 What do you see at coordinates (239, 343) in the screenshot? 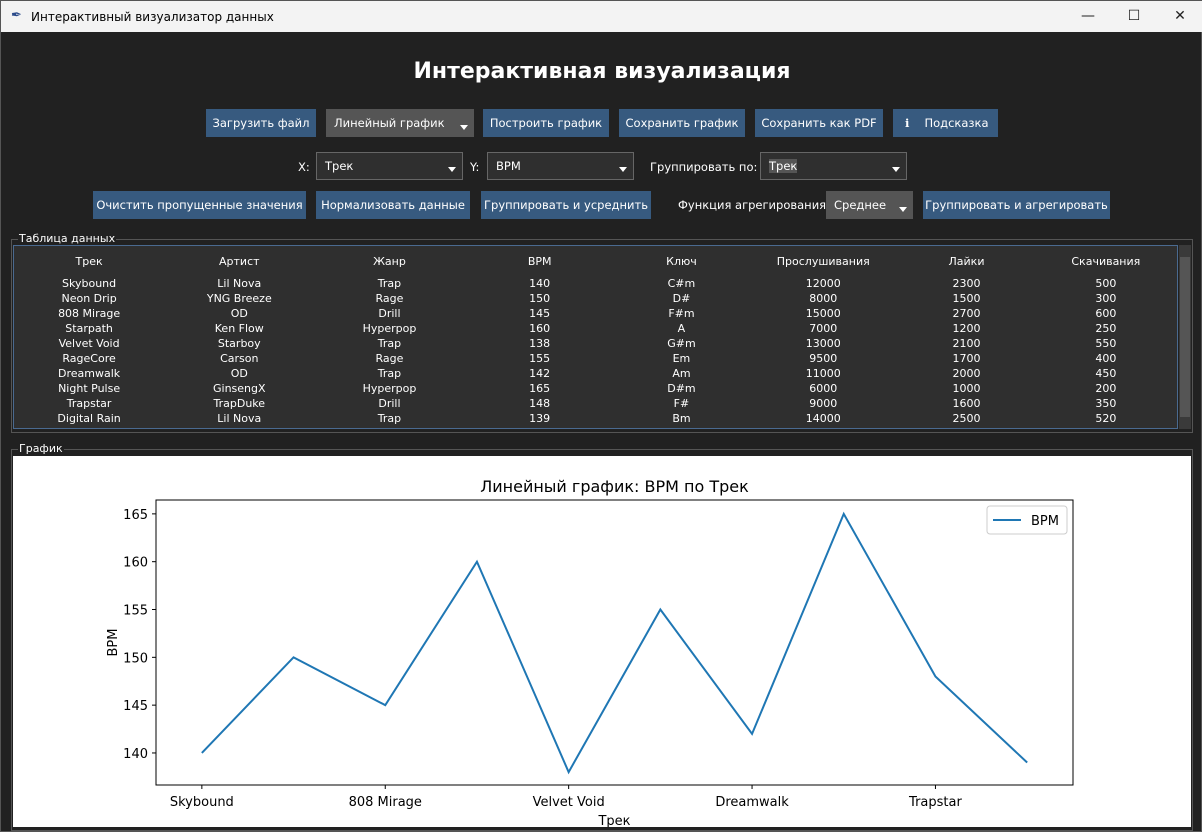
I see `table-cell: Starboy` at bounding box center [239, 343].